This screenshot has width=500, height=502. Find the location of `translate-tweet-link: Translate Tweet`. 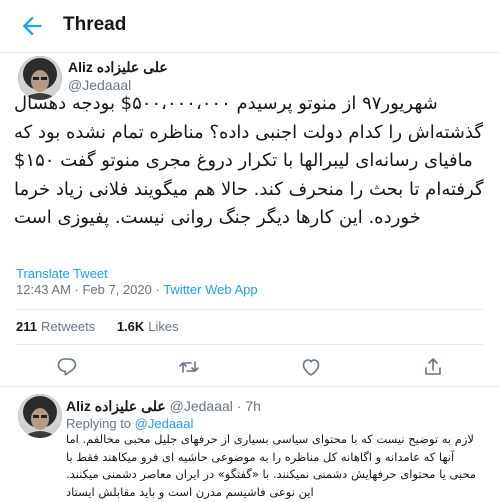

translate-tweet-link: Translate Tweet is located at coordinates (62, 273).